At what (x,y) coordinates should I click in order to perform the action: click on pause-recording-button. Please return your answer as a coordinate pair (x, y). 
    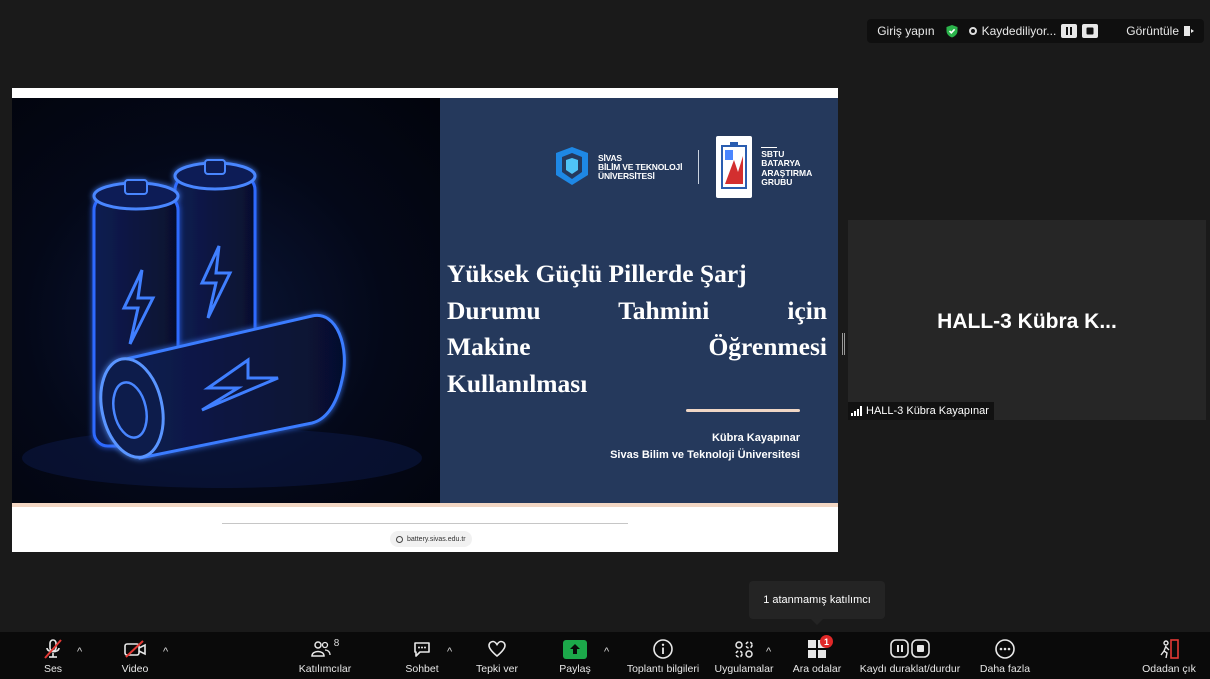
    Looking at the image, I should click on (1069, 31).